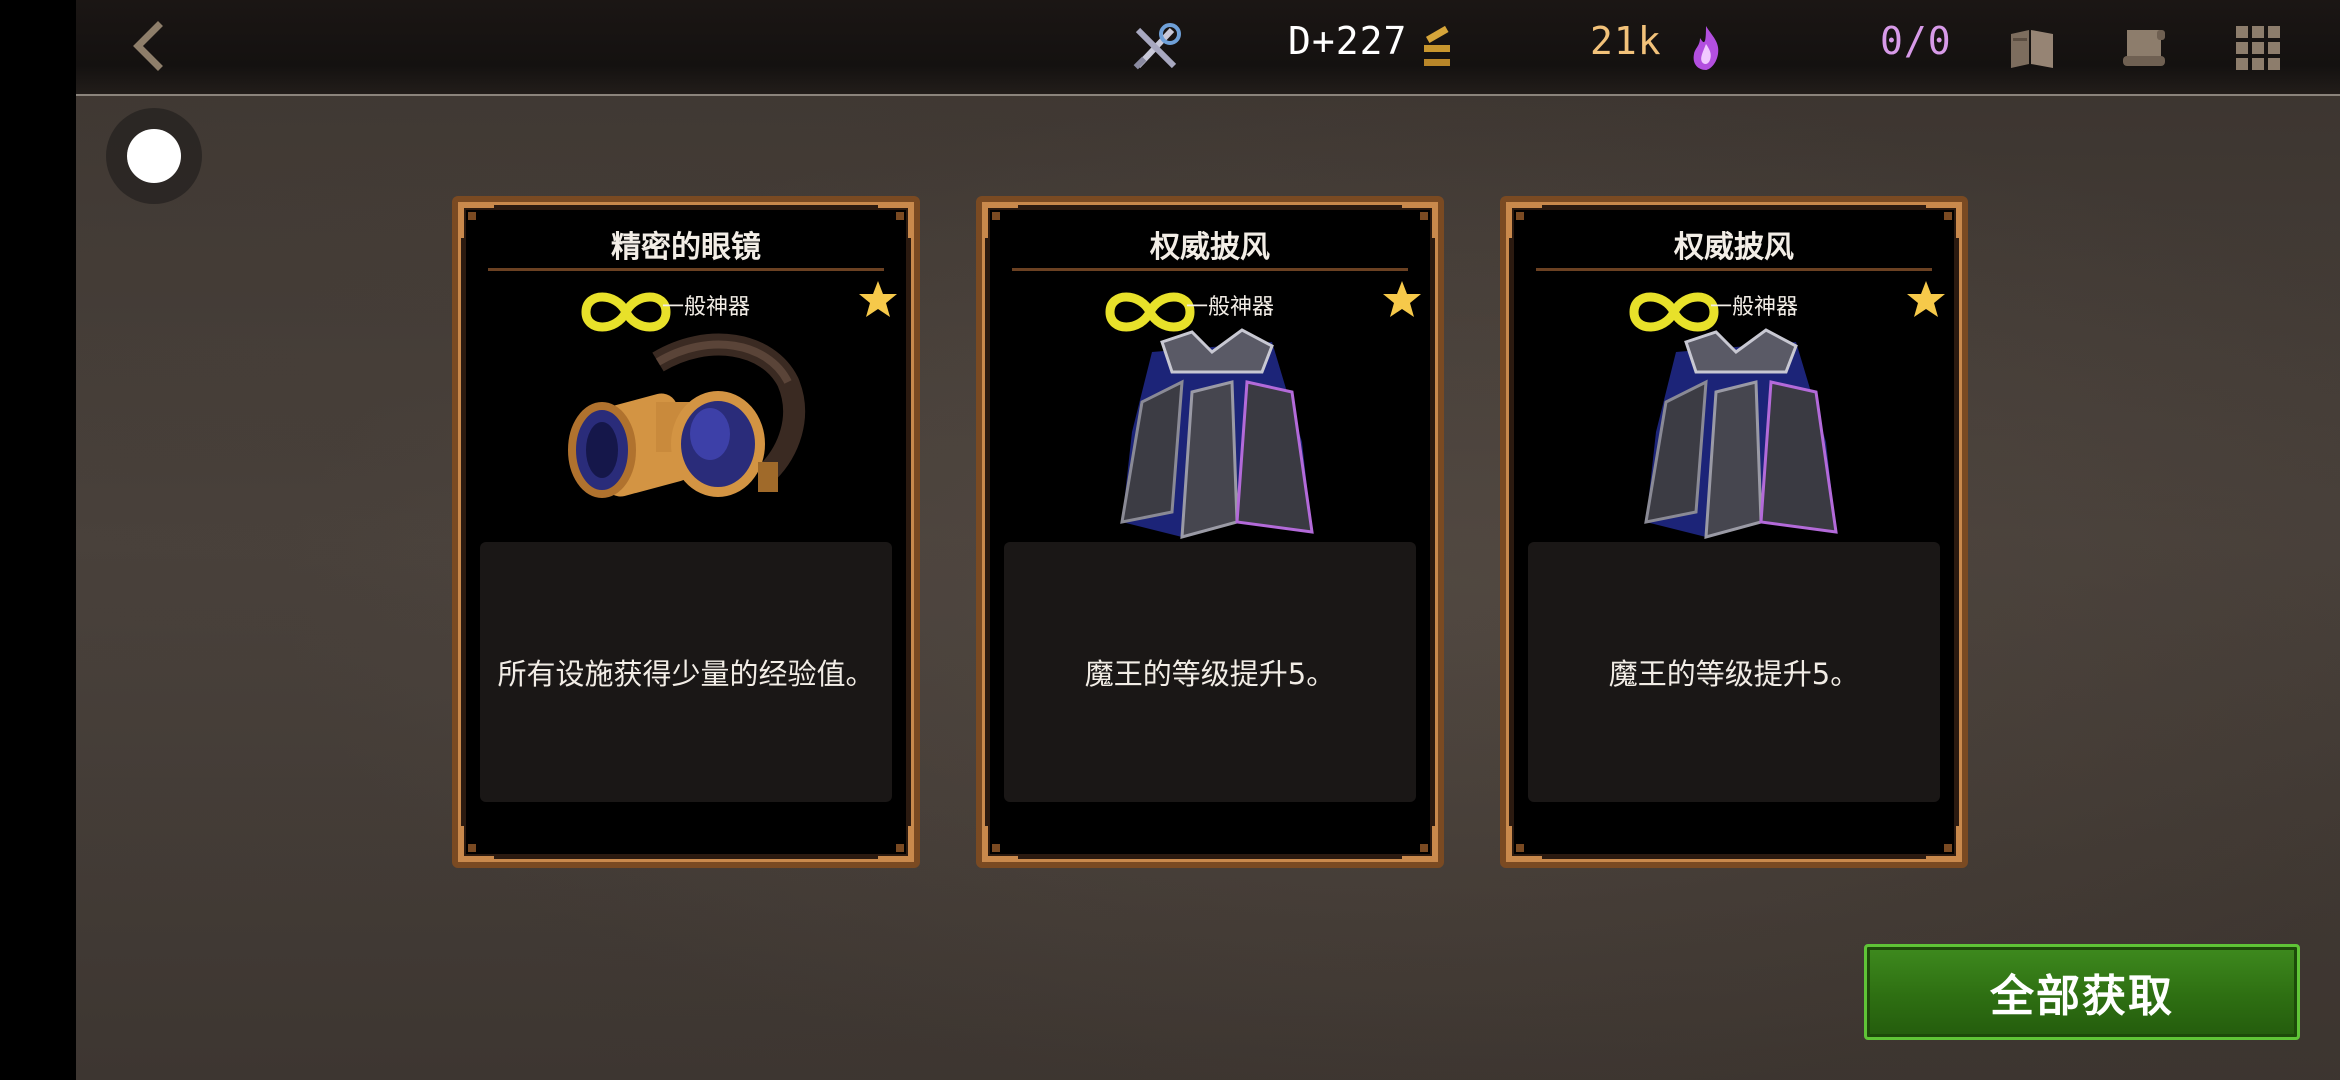 Image resolution: width=2340 pixels, height=1080 pixels. Describe the element at coordinates (1348, 41) in the screenshot. I see `day-counter: D+227` at that location.